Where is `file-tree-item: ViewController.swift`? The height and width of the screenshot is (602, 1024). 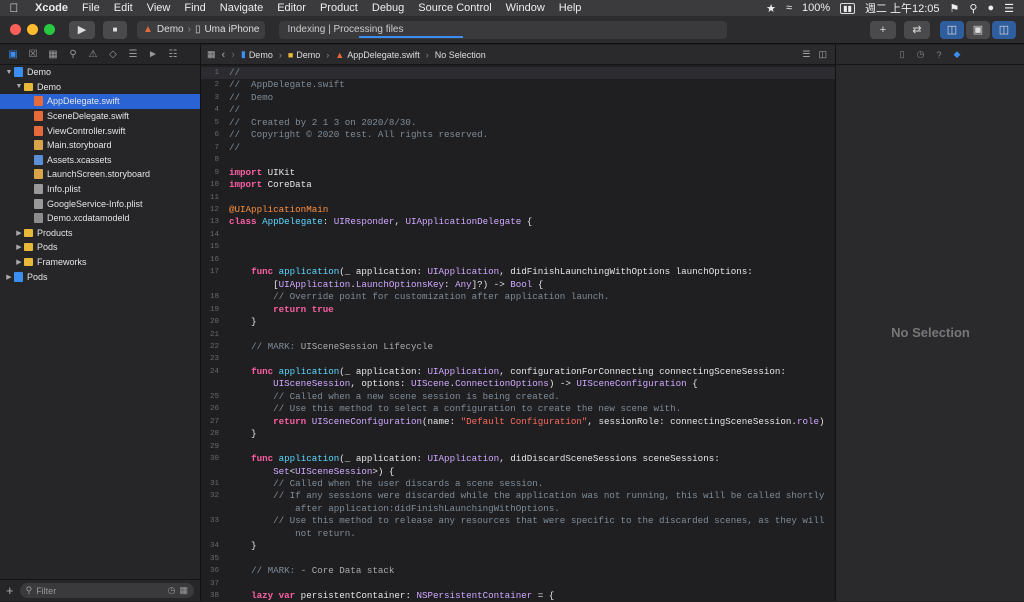
file-tree-item: ViewController.swift is located at coordinates (100, 130).